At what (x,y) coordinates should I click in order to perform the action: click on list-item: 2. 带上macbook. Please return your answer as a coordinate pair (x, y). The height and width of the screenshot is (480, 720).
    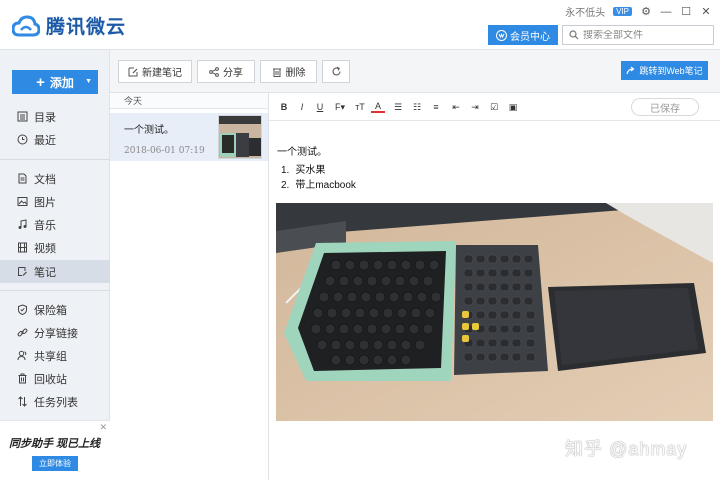
    Looking at the image, I should click on (318, 185).